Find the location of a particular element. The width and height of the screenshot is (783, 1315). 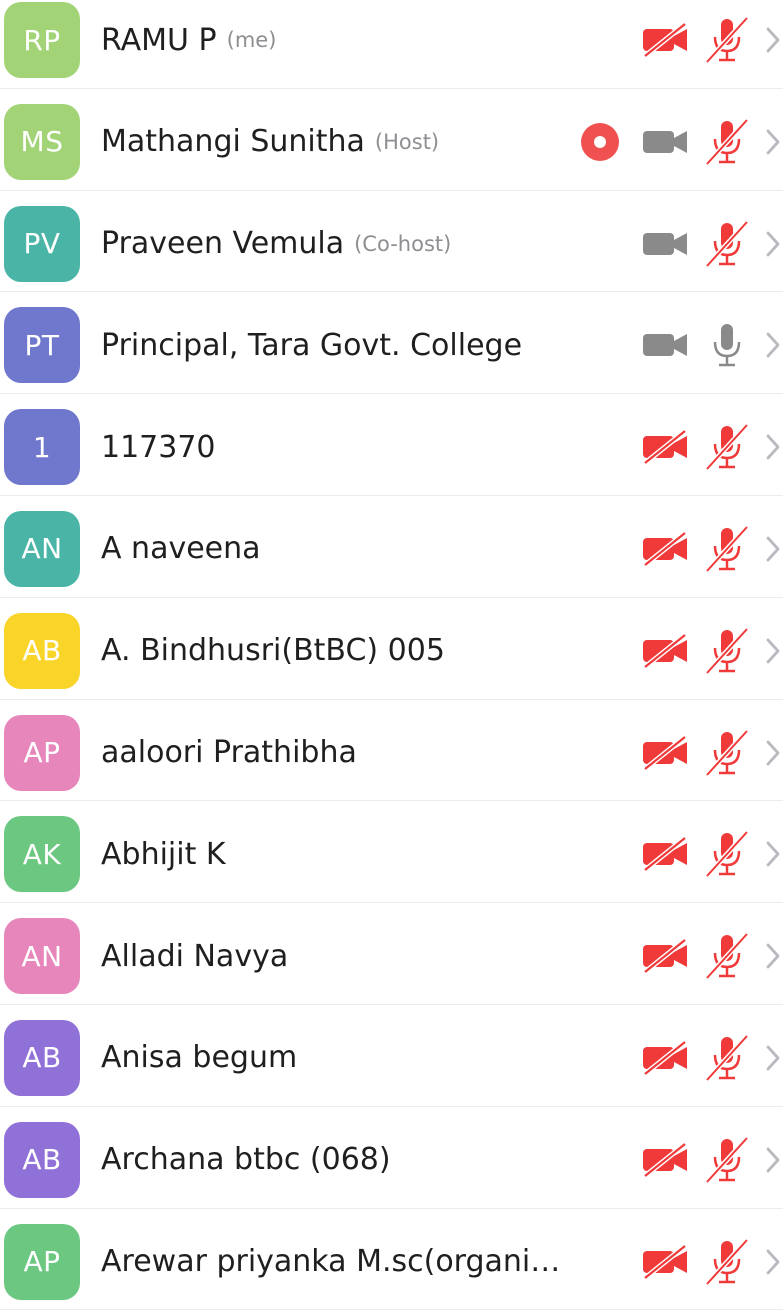

participant-row: AB A. Bindhusri(BtBC) 005 is located at coordinates (391, 649).